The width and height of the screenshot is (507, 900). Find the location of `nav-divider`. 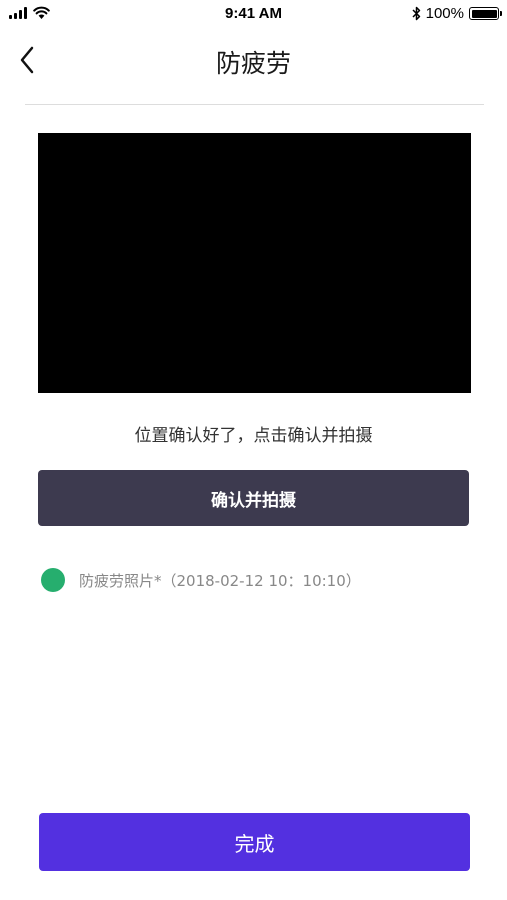

nav-divider is located at coordinates (254, 104).